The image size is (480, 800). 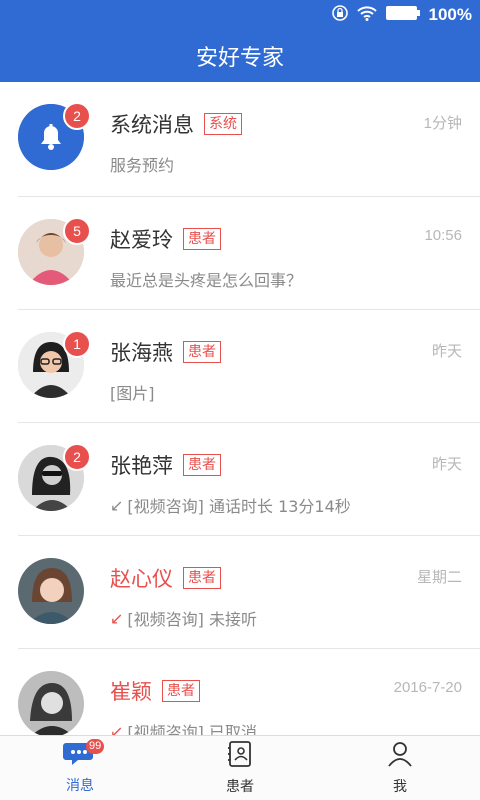 I want to click on message-preview: [视频咨询] 未接听, so click(x=192, y=619).